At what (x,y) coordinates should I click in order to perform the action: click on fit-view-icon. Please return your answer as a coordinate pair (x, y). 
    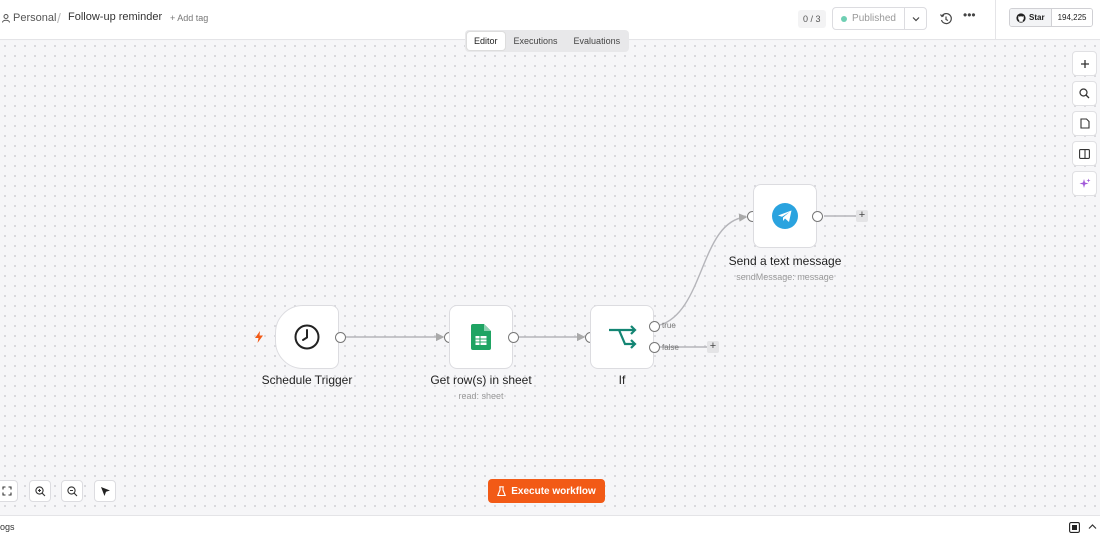
    Looking at the image, I should click on (7, 491).